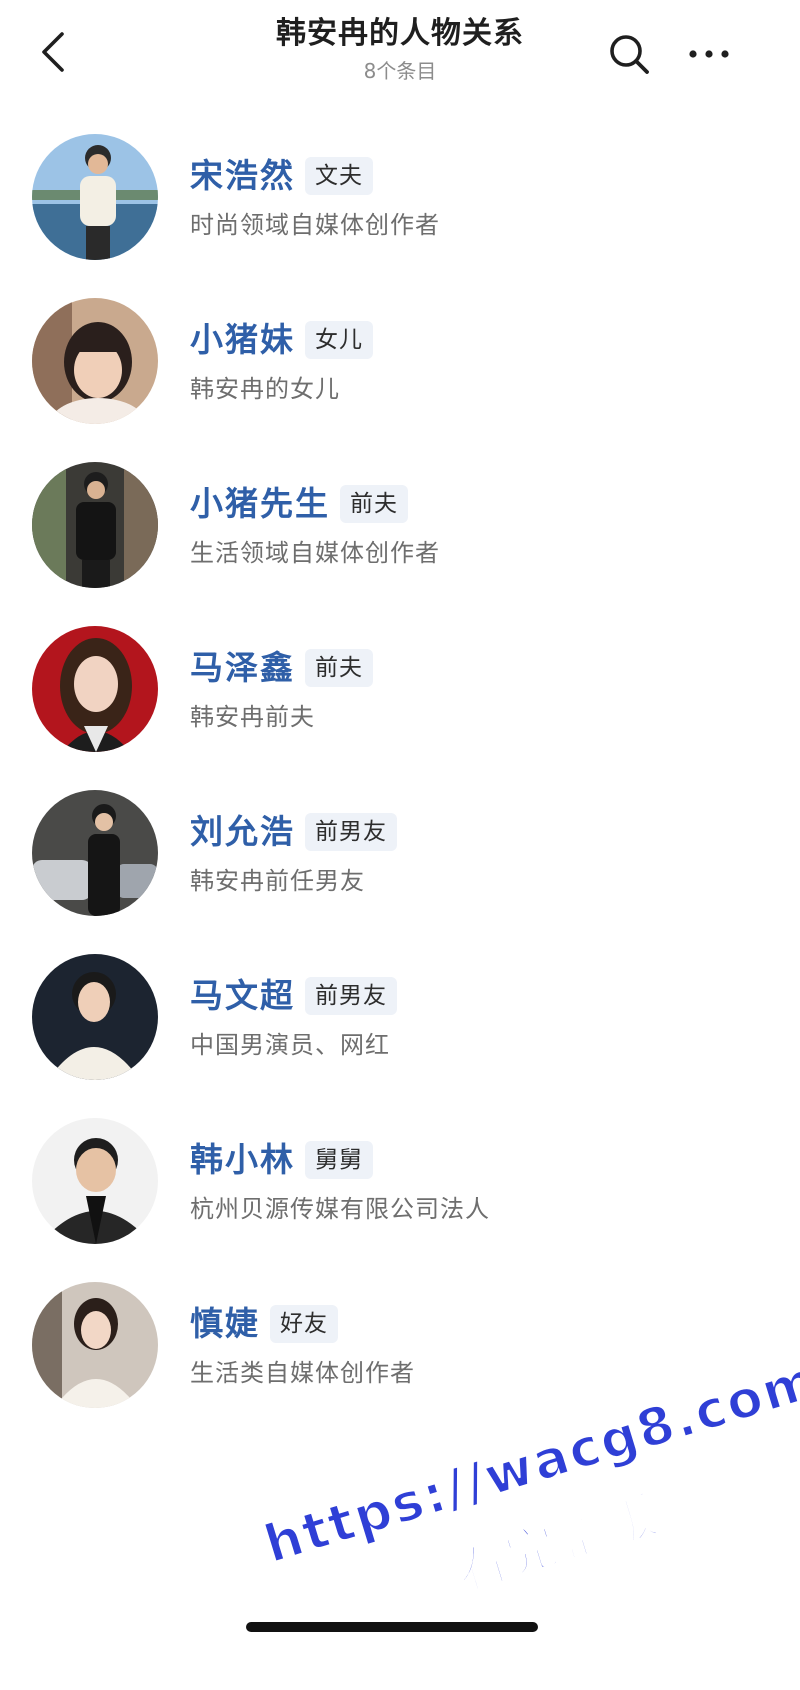 This screenshot has width=800, height=1690. I want to click on name-row: 小猪妹 女儿, so click(281, 340).